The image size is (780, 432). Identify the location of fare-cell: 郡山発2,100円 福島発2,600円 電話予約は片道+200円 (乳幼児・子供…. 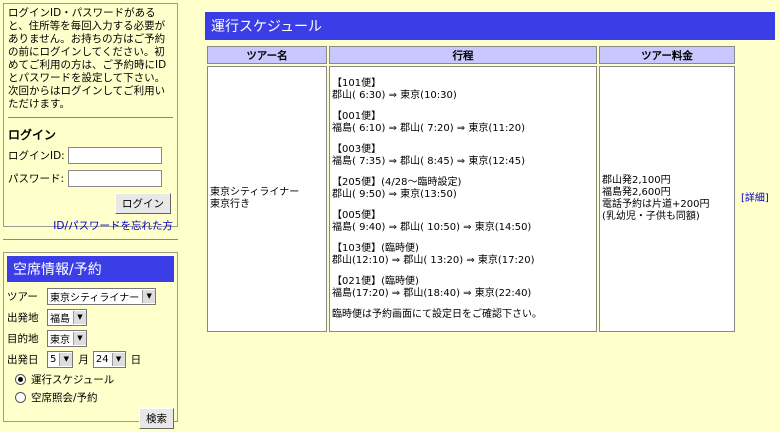
(667, 199).